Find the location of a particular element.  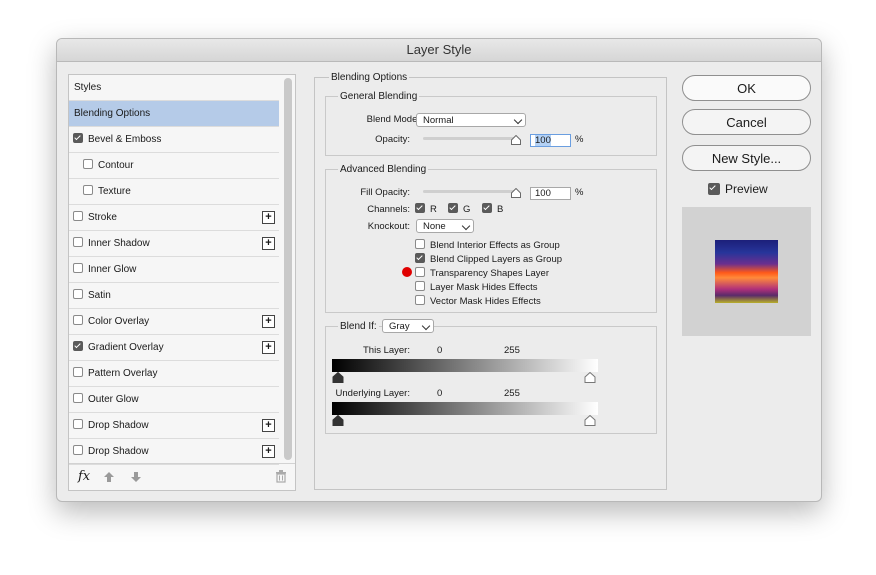

preview-checkbox is located at coordinates (714, 188).